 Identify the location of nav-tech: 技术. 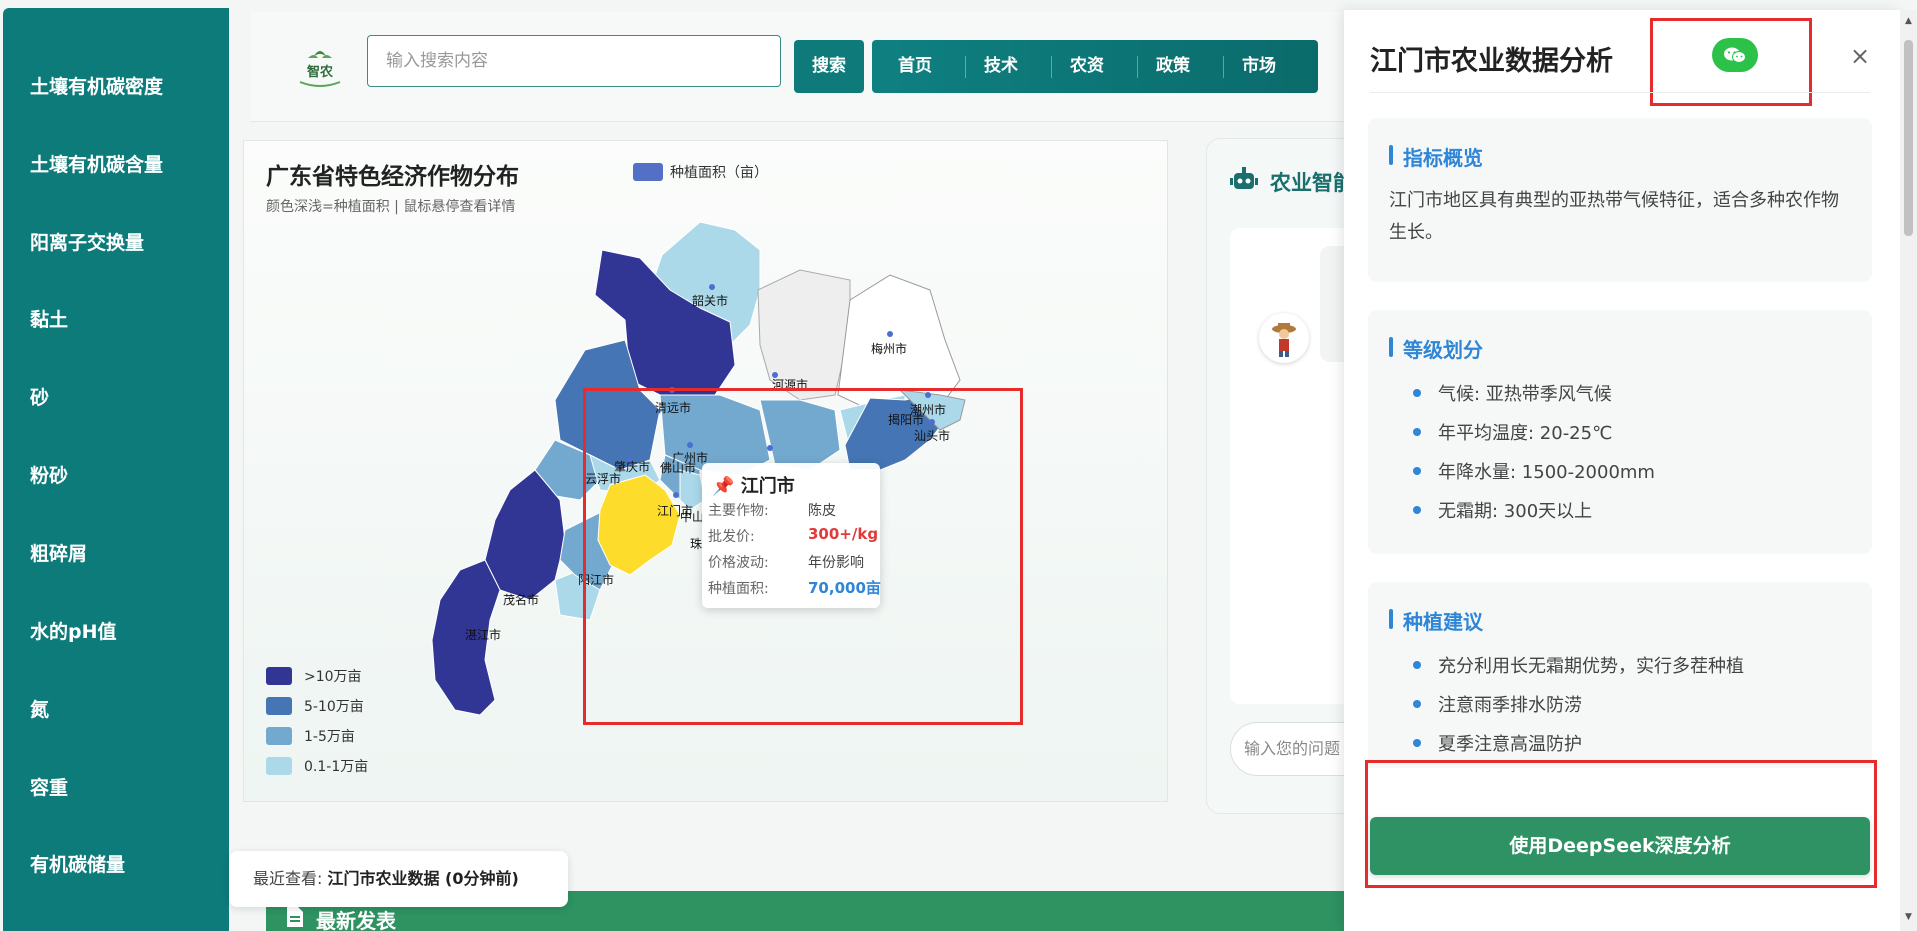
(1001, 66).